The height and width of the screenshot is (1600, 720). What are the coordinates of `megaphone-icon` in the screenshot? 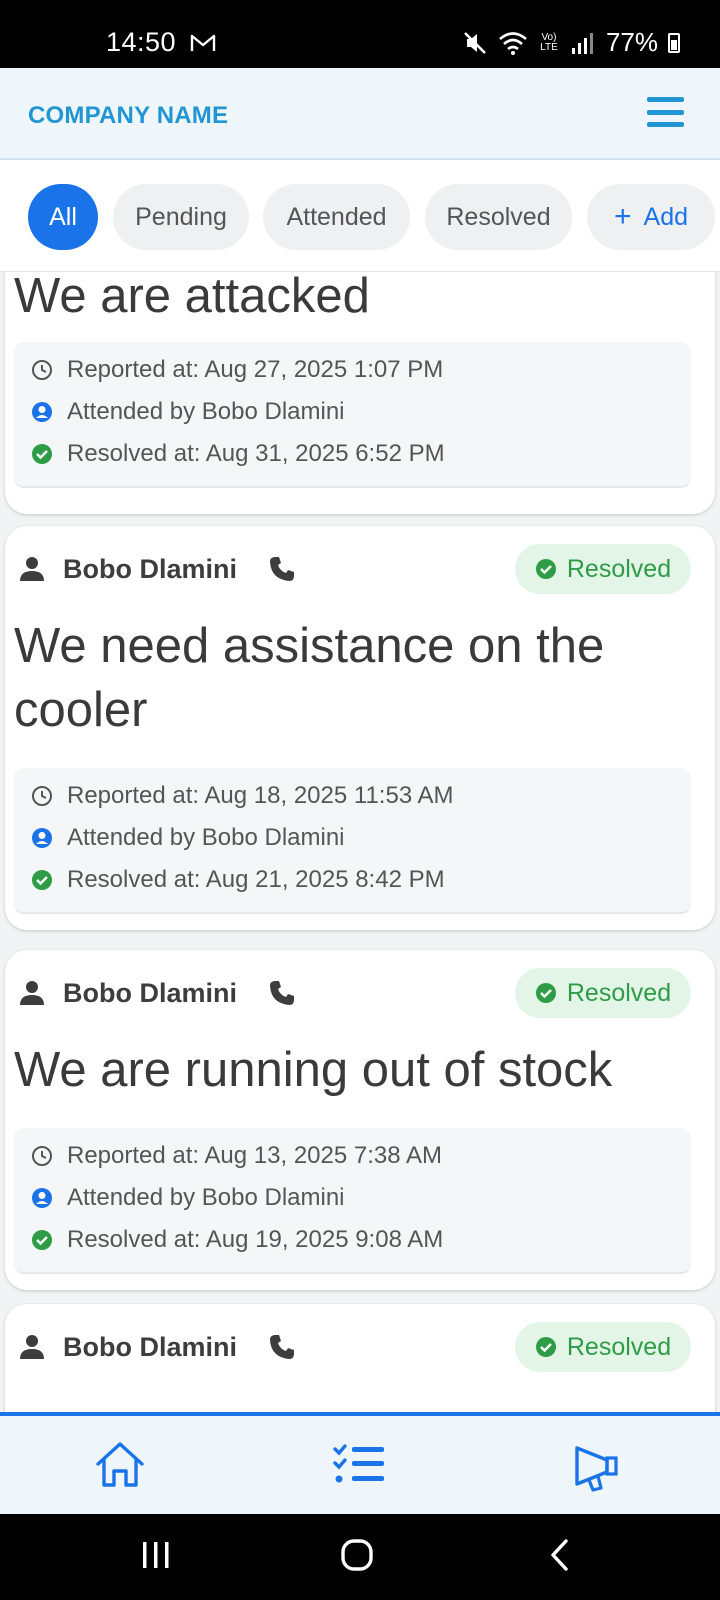 It's located at (600, 1465).